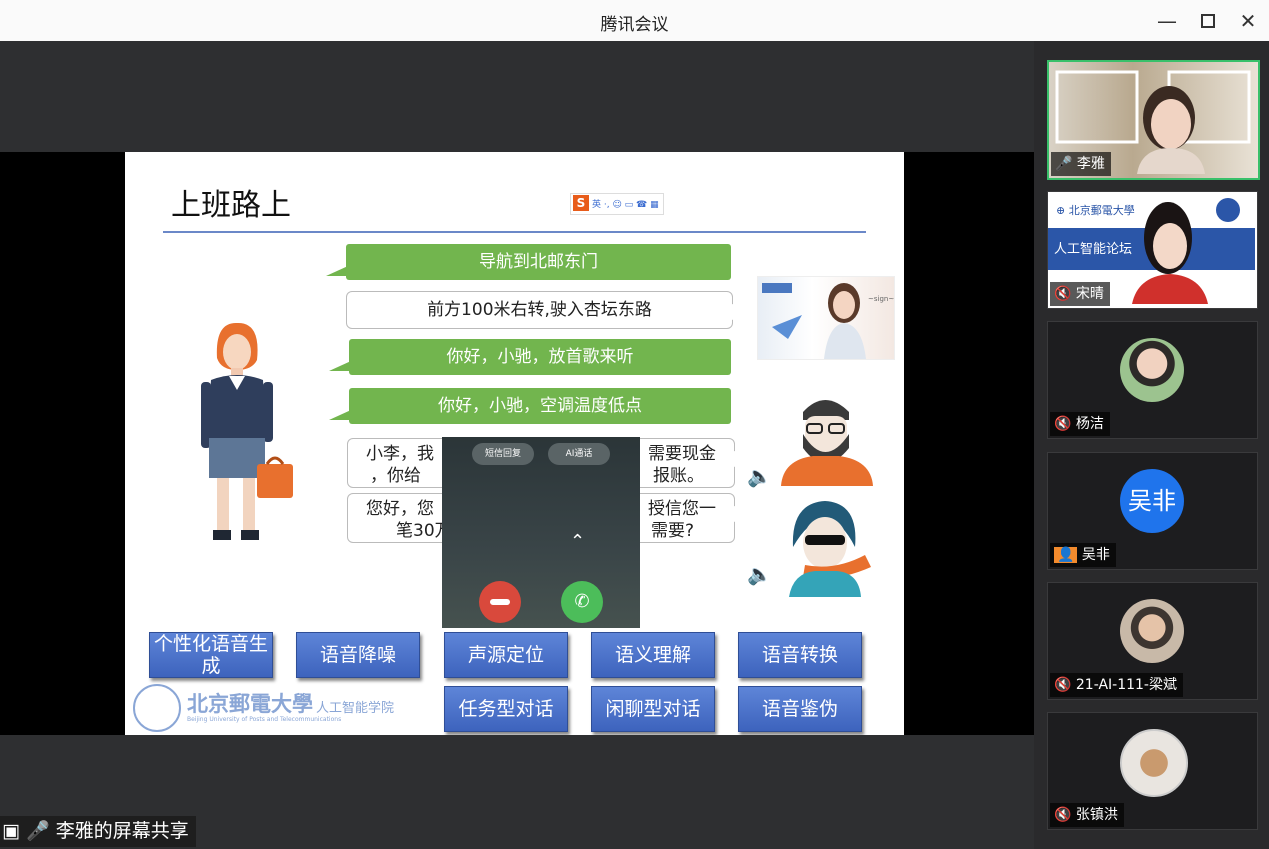  What do you see at coordinates (682, 509) in the screenshot?
I see `bubble-text: 授信您一` at bounding box center [682, 509].